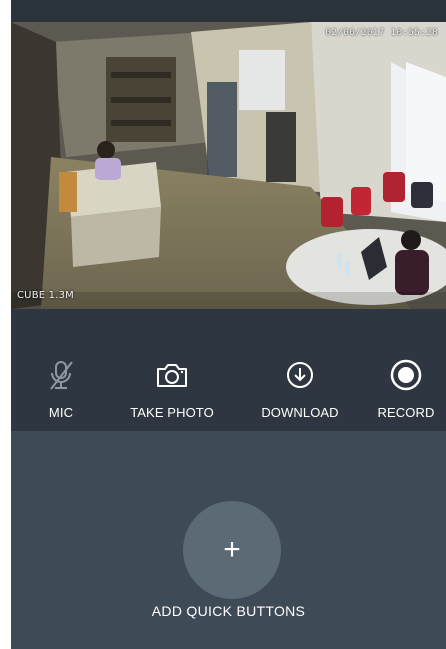 This screenshot has height=649, width=446. Describe the element at coordinates (300, 375) in the screenshot. I see `download-icon` at that location.